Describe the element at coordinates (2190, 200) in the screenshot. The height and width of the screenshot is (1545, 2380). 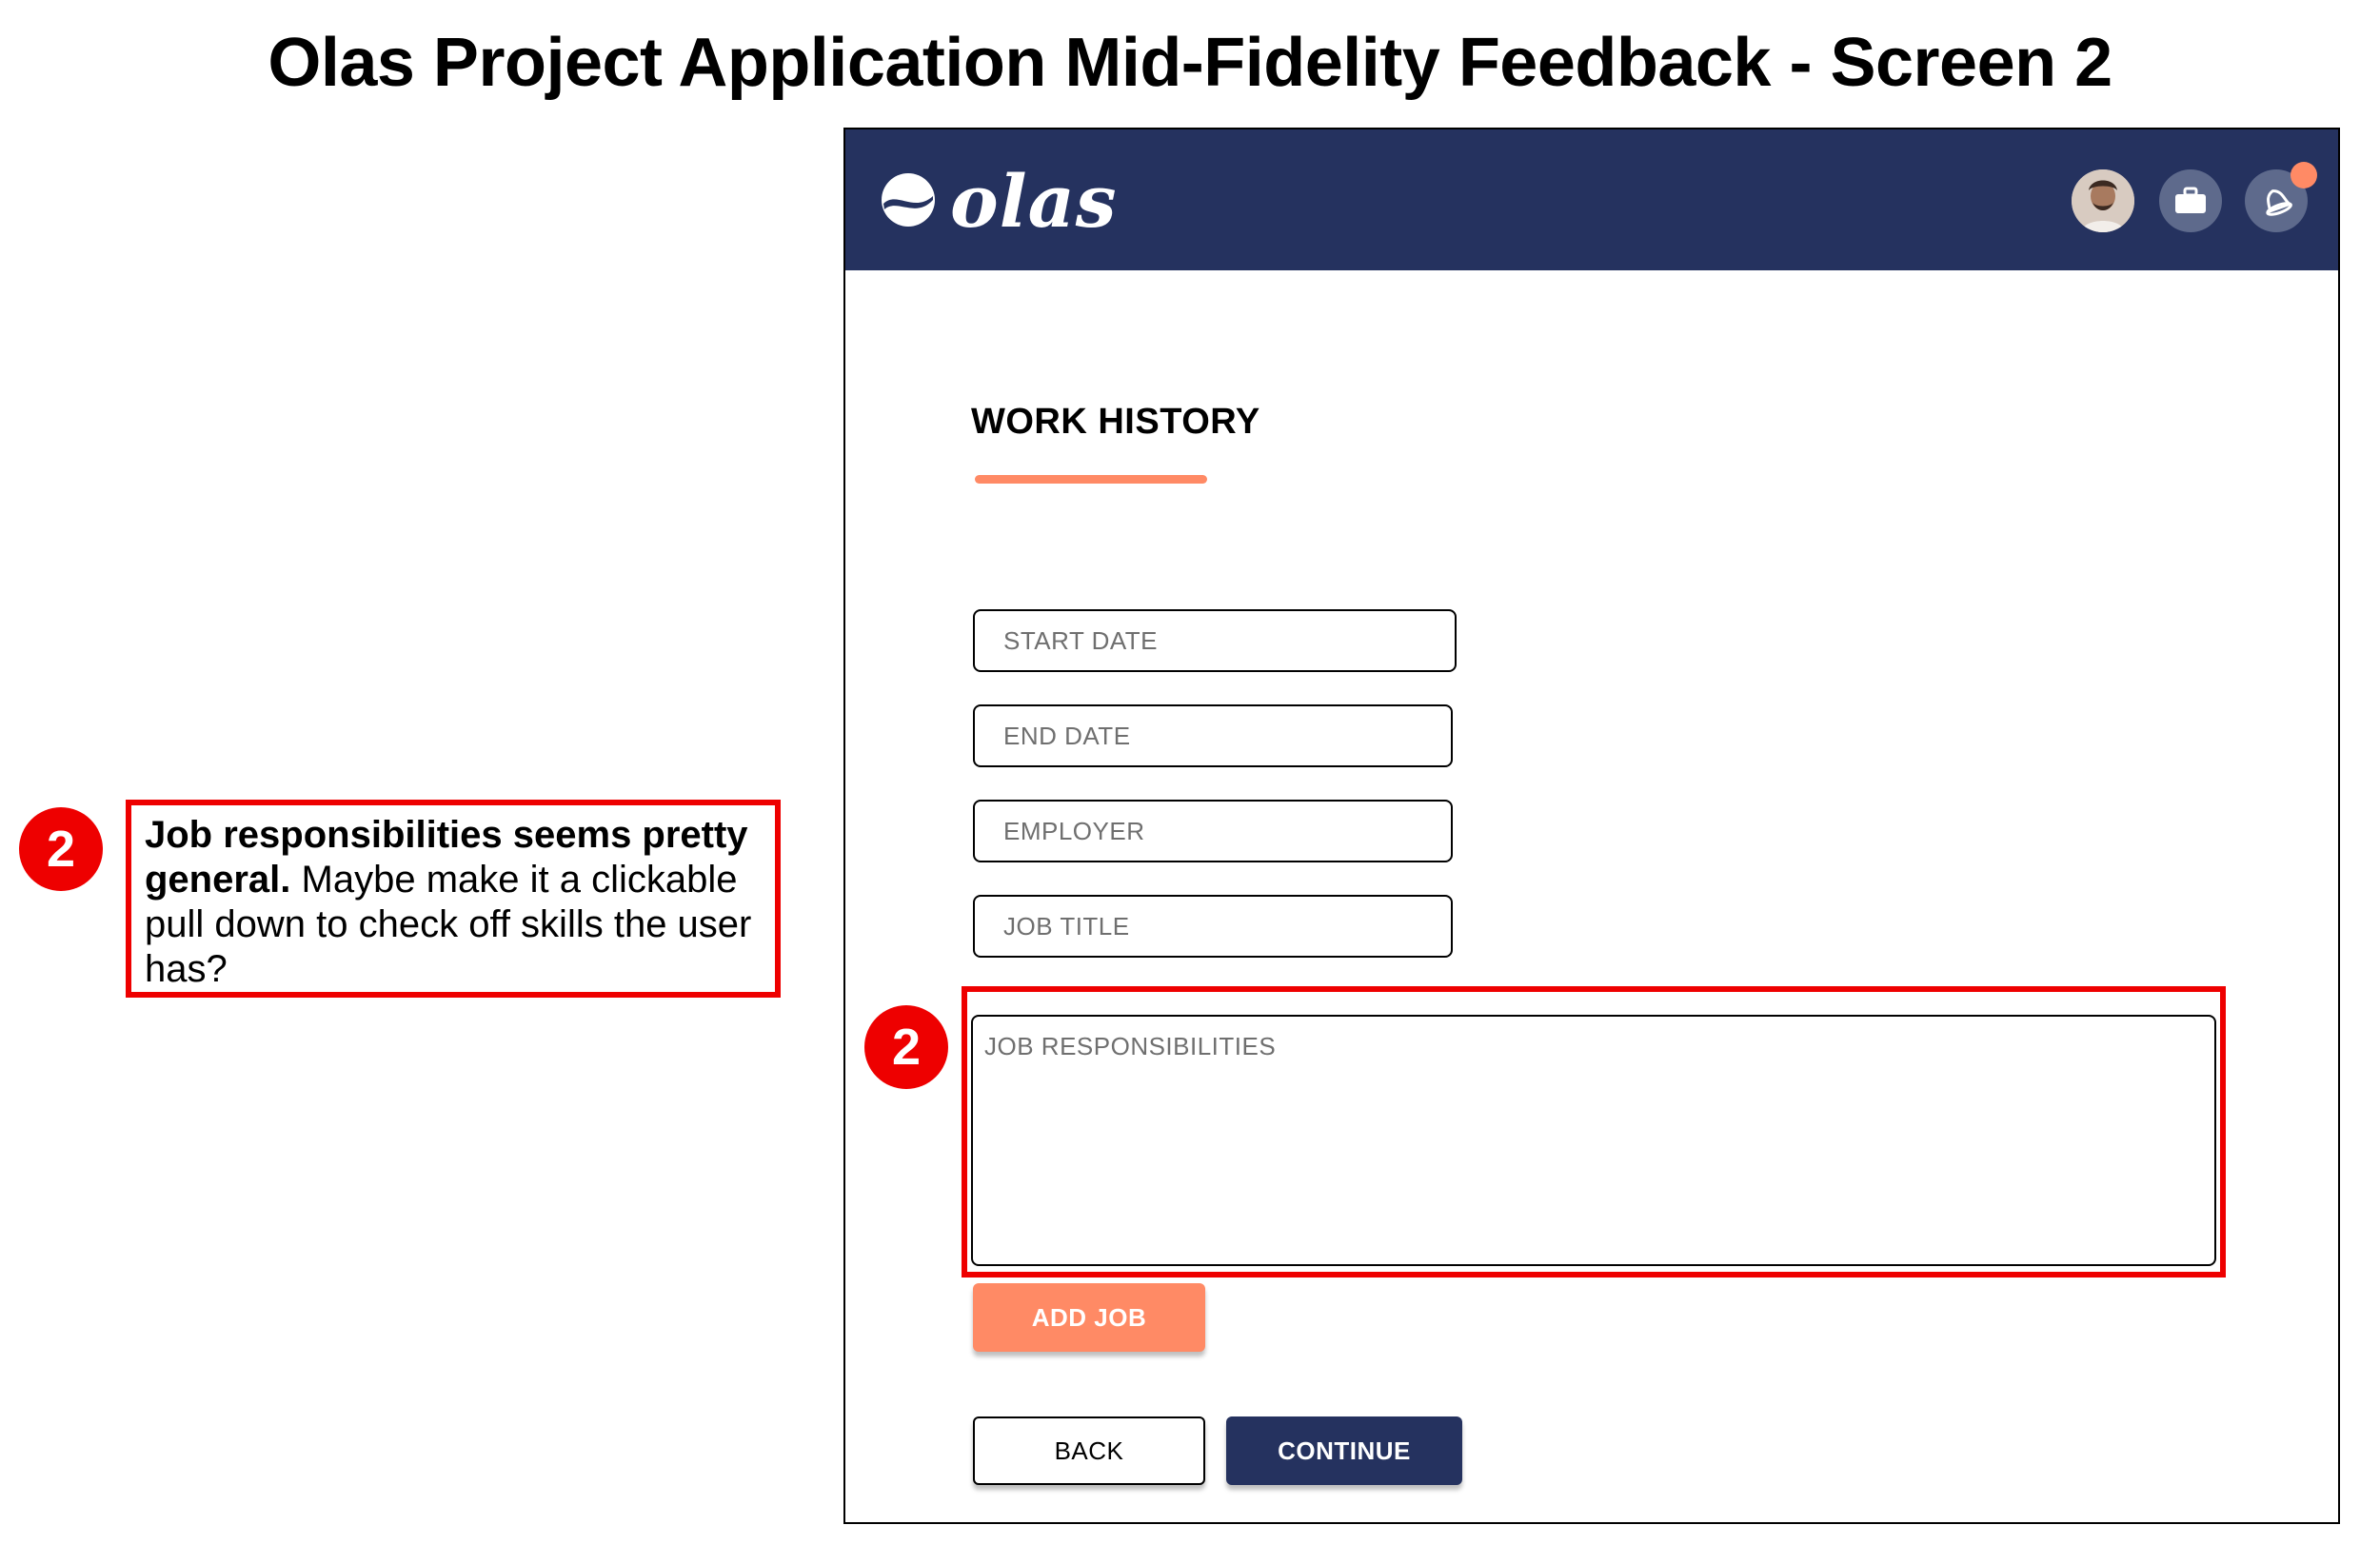
I see `briefcase-icon` at that location.